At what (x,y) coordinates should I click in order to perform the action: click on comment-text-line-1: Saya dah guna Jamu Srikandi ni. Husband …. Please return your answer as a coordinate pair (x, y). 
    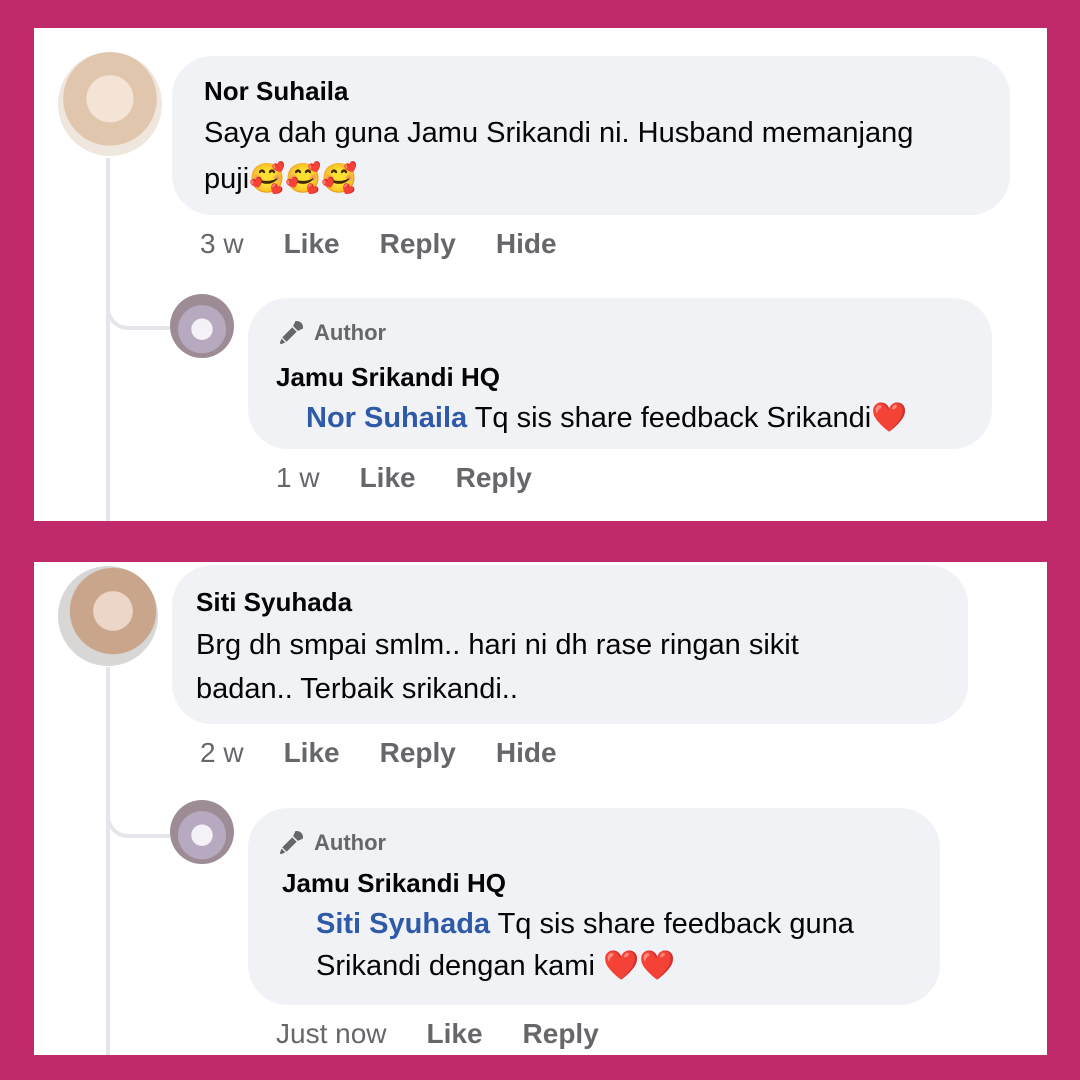
    Looking at the image, I should click on (559, 133).